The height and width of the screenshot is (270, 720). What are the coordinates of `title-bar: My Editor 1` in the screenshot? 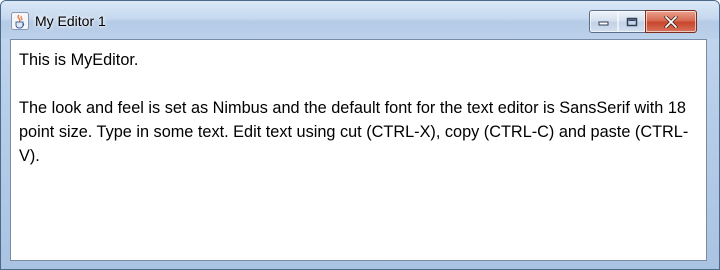 It's located at (360, 20).